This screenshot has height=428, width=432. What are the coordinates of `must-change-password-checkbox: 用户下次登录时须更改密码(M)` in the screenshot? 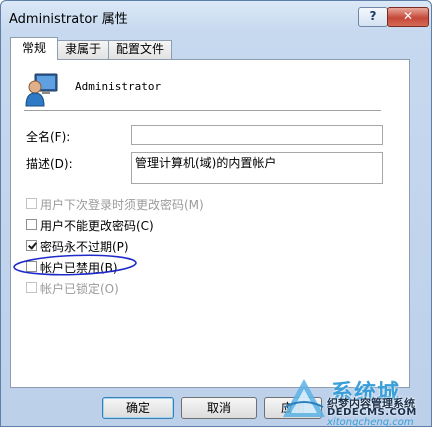 It's located at (115, 204).